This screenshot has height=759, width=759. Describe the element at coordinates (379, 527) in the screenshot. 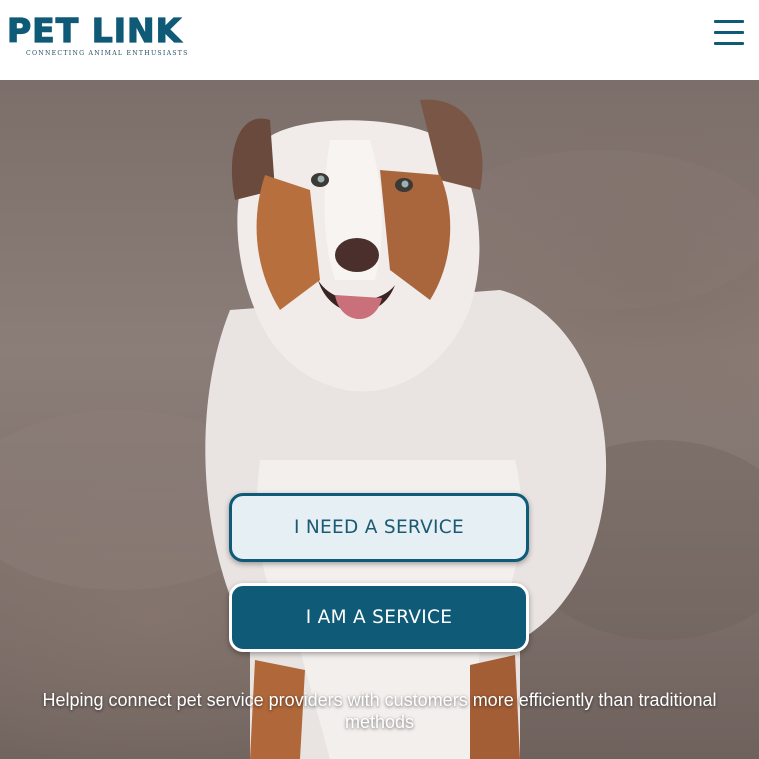

I see `need-service-button: I NEED A SERVICE` at that location.